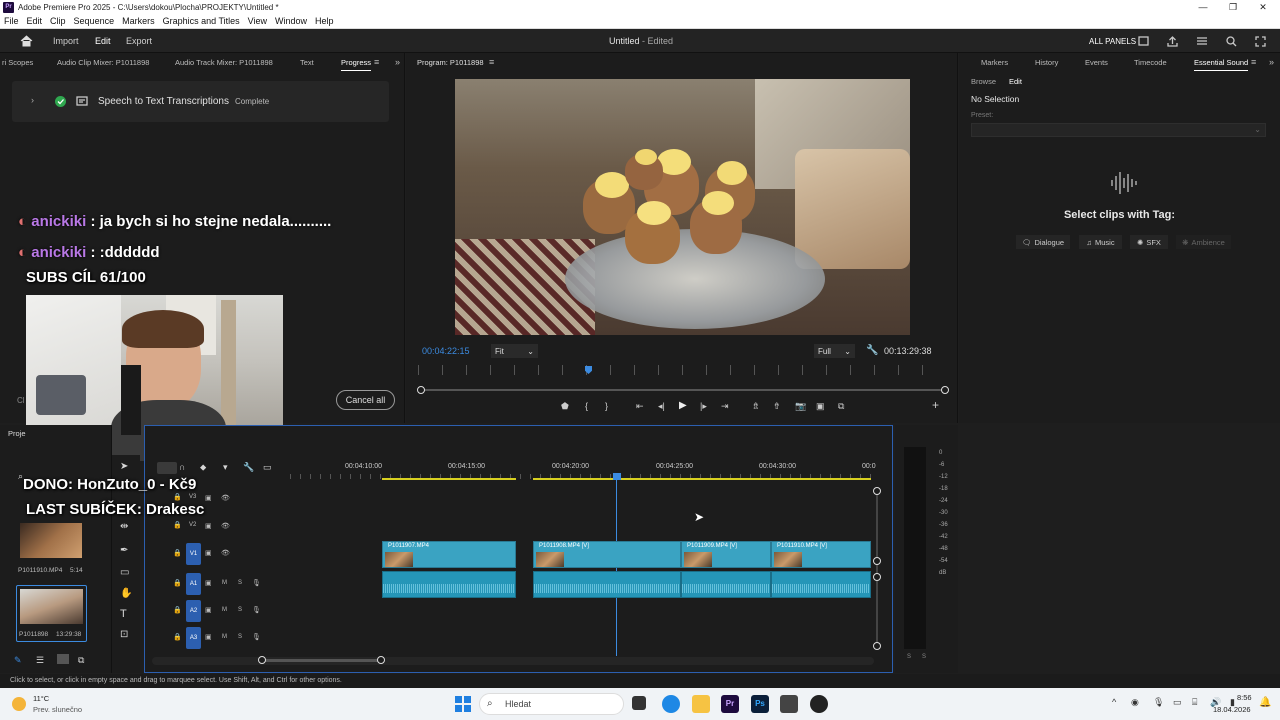 The image size is (1280, 720). I want to click on premiere-pro-taskbar-icon: Pr, so click(730, 704).